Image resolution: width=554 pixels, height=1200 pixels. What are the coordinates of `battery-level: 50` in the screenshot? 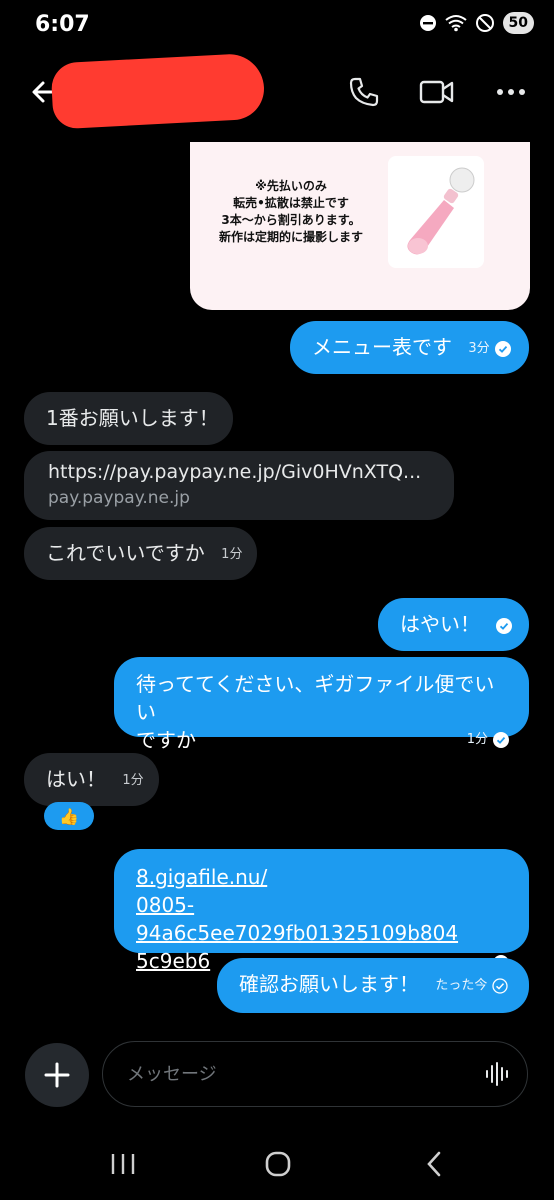 It's located at (518, 23).